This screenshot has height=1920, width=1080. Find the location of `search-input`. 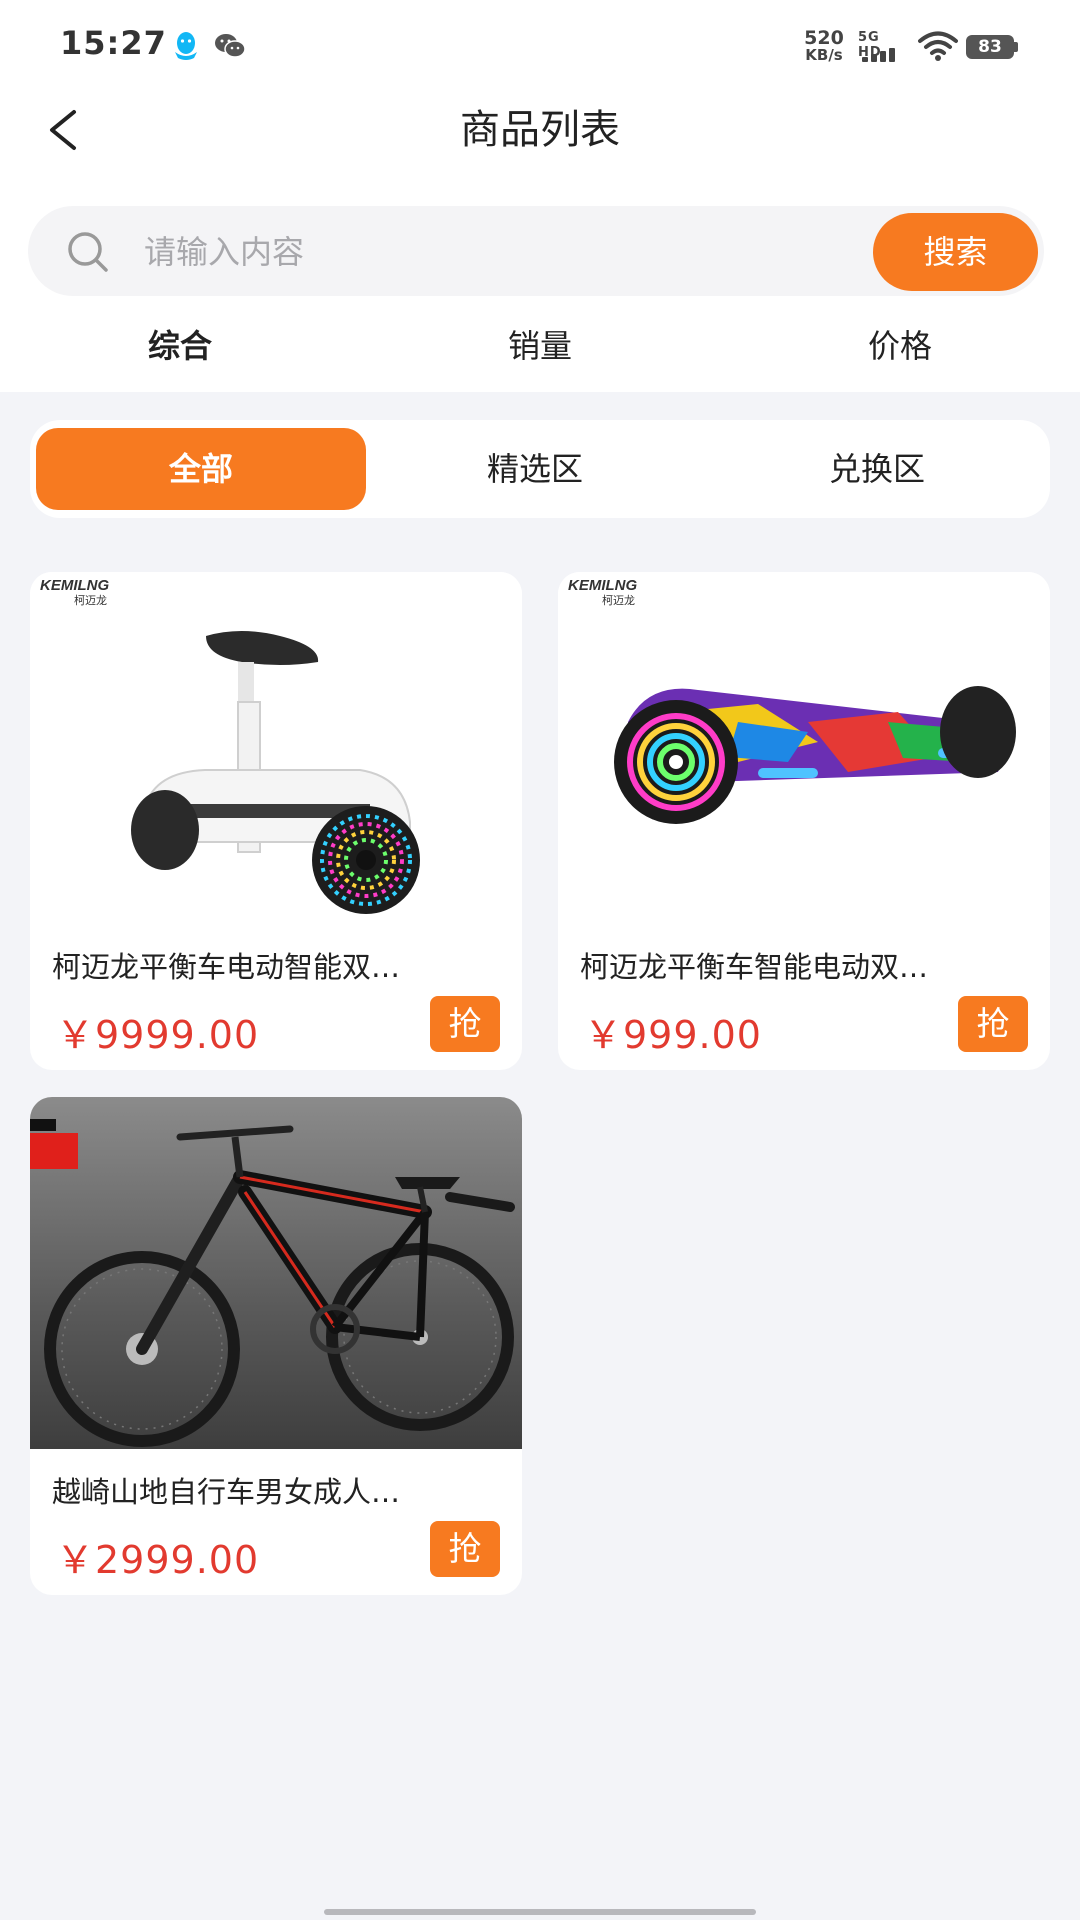

search-input is located at coordinates (424, 252).